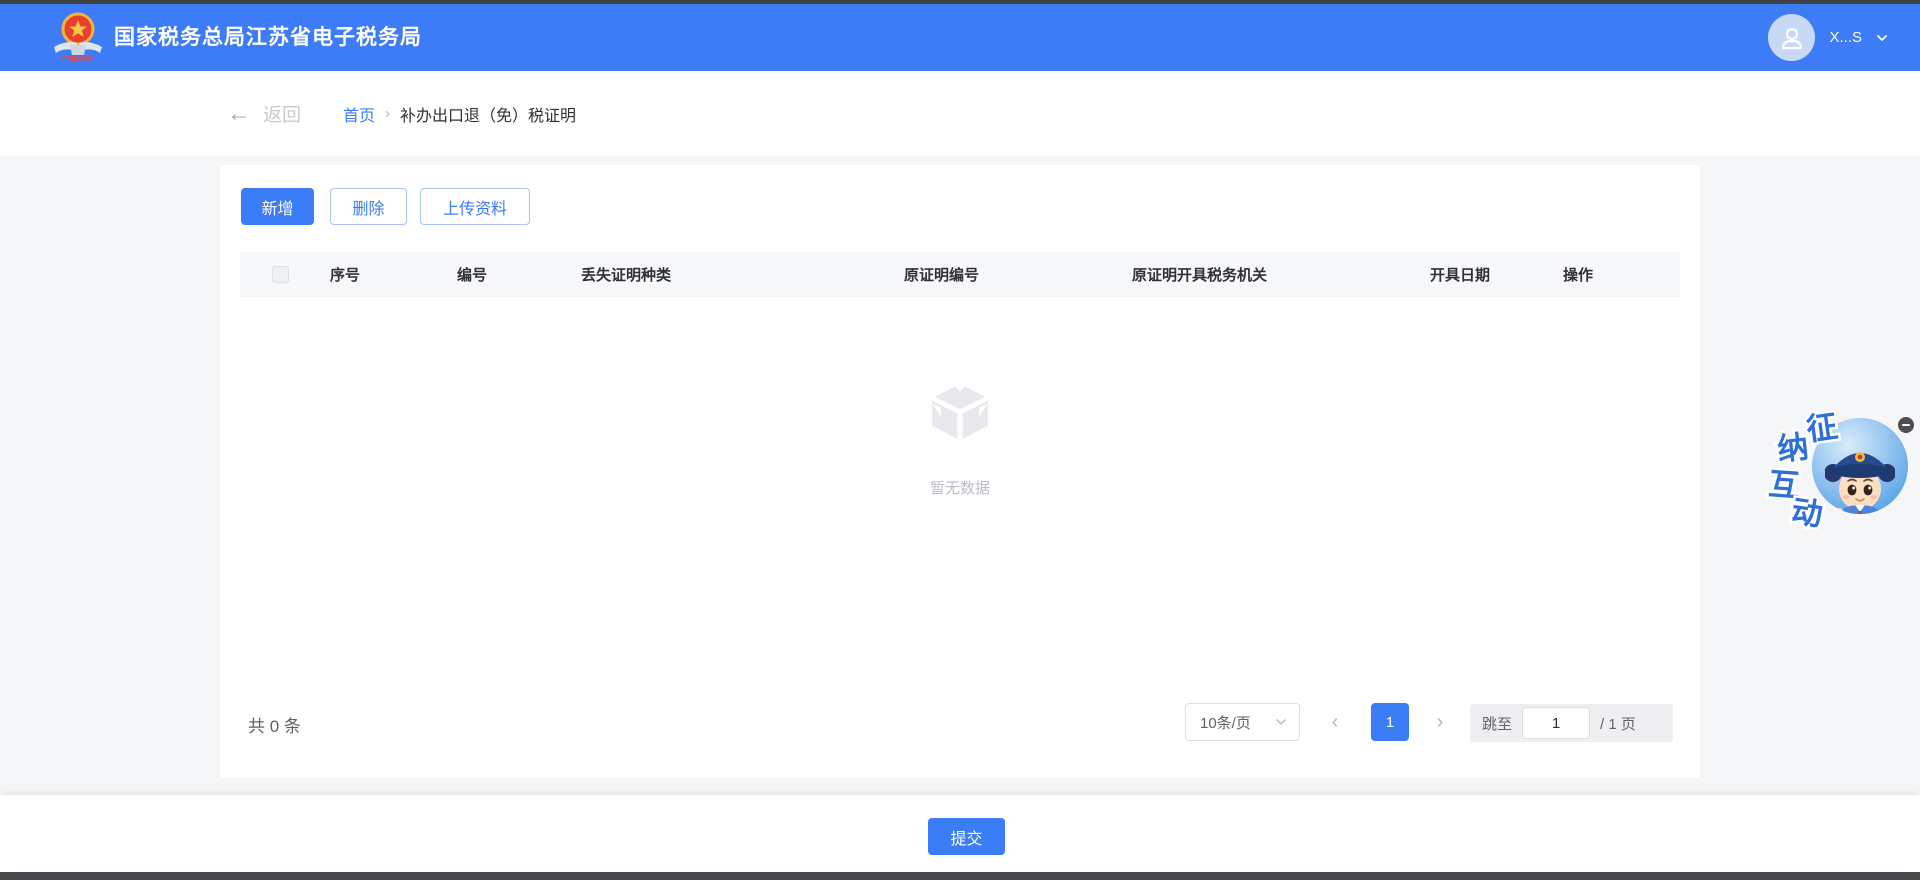 This screenshot has height=880, width=1920. I want to click on interaction-assistant-widget: 征 纳 互 动, so click(1837, 470).